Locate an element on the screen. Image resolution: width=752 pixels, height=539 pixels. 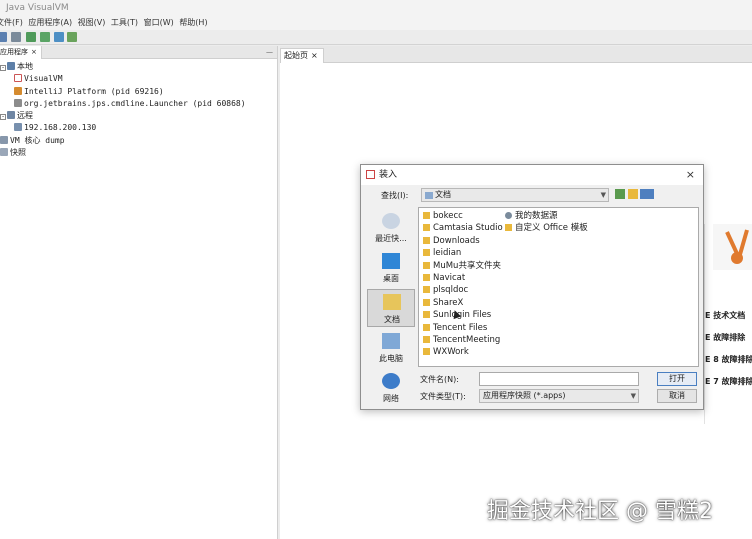
desktop-icon is located at coordinates (391, 261).